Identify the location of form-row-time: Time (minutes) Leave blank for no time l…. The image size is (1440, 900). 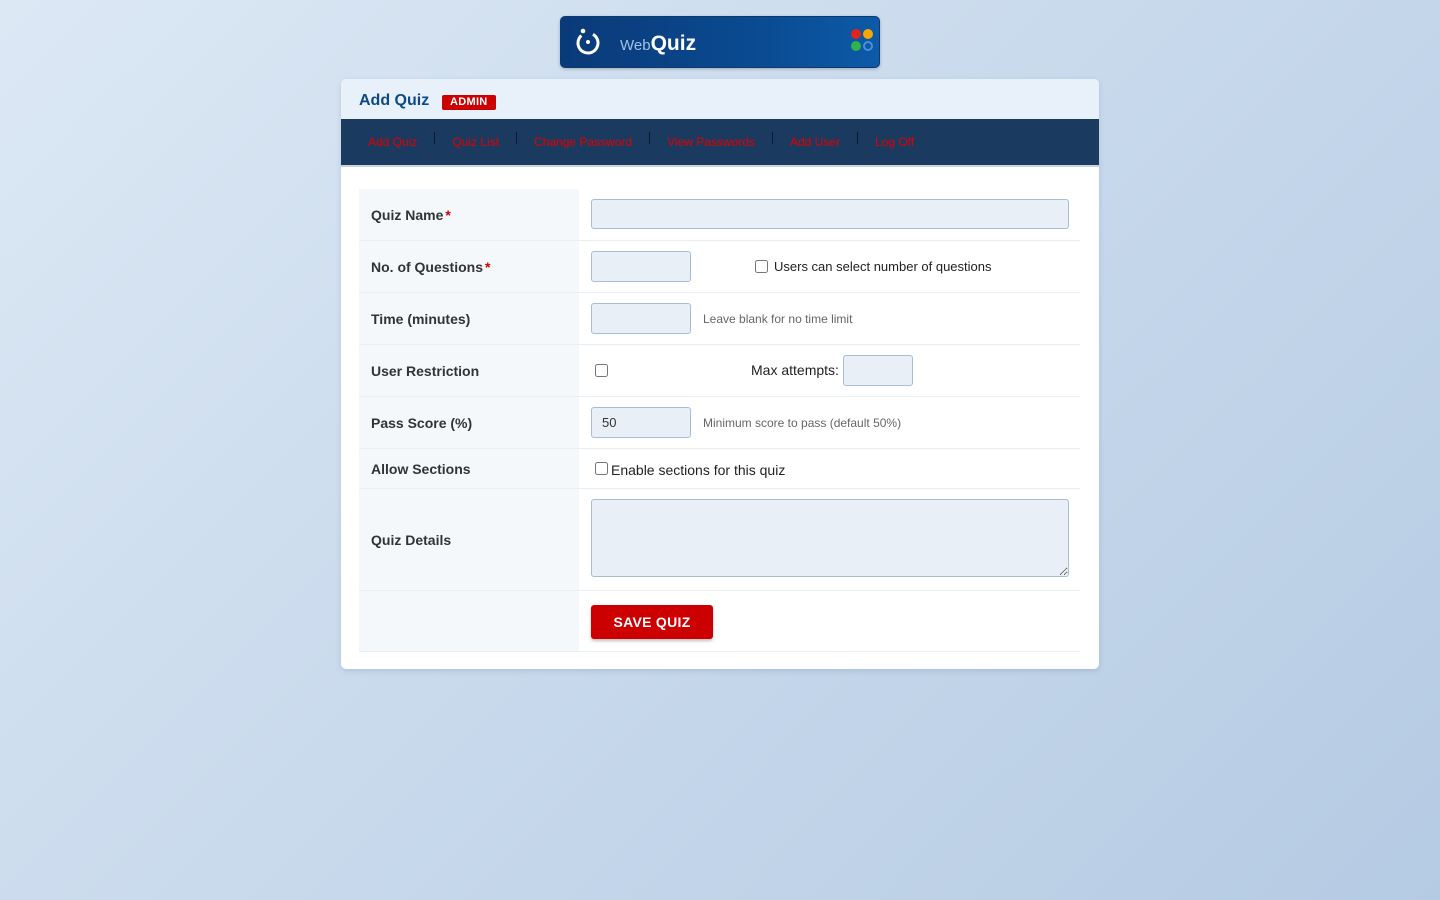
(719, 319).